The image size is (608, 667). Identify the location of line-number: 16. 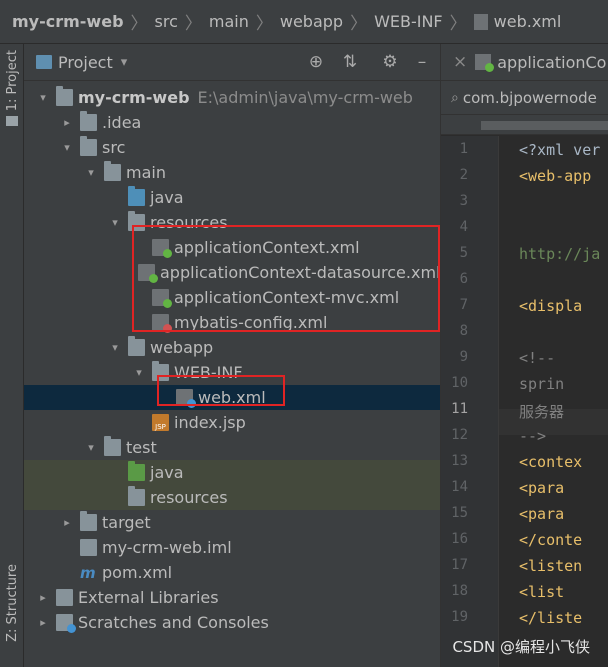
(459, 539).